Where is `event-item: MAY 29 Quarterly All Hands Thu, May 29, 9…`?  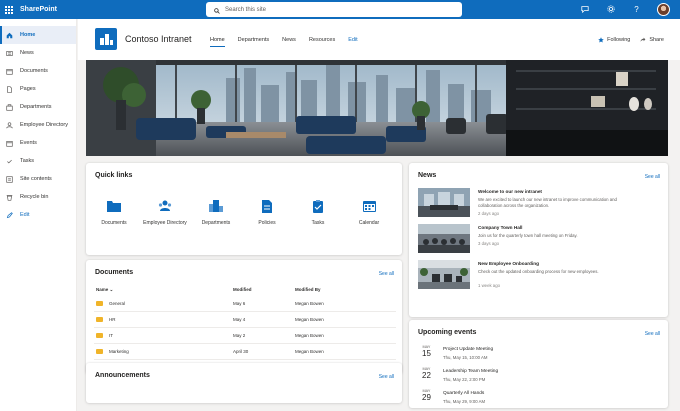
event-item: MAY 29 Quarterly All Hands Thu, May 29, 9… is located at coordinates (538, 399).